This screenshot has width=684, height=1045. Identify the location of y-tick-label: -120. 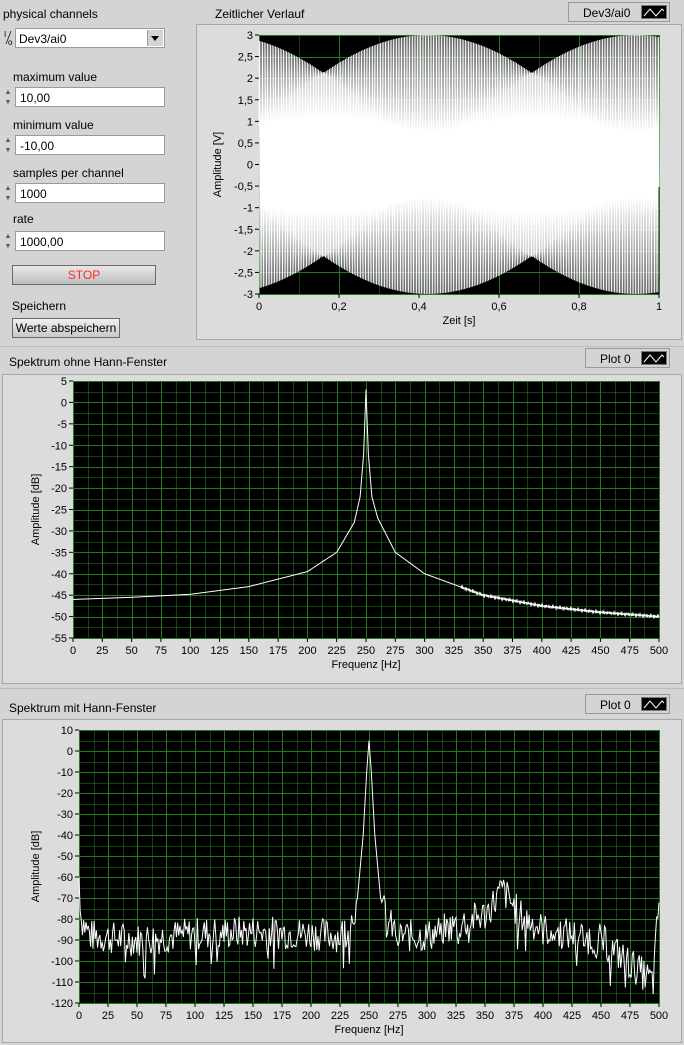
(62, 1004).